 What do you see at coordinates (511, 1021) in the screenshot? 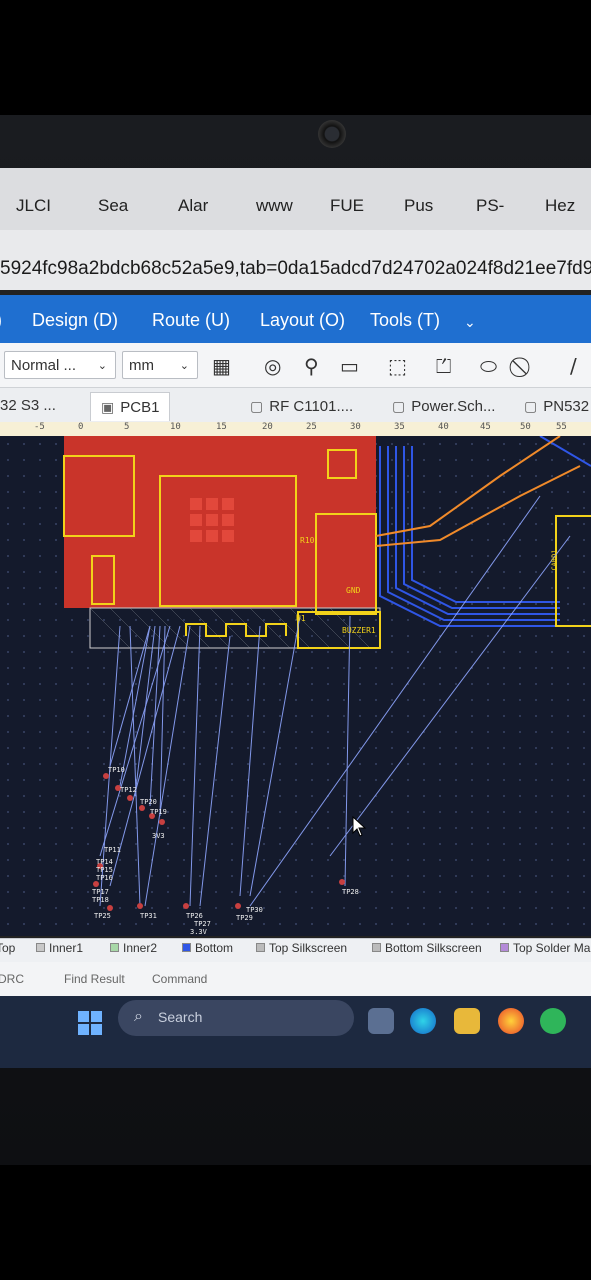
I see `chrome-browser-icon` at bounding box center [511, 1021].